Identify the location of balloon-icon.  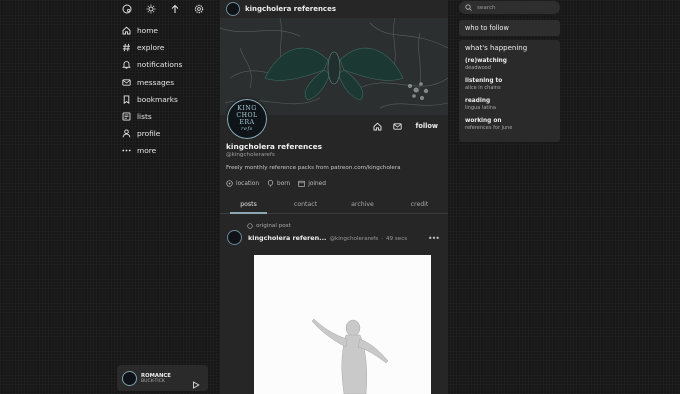
(270, 183).